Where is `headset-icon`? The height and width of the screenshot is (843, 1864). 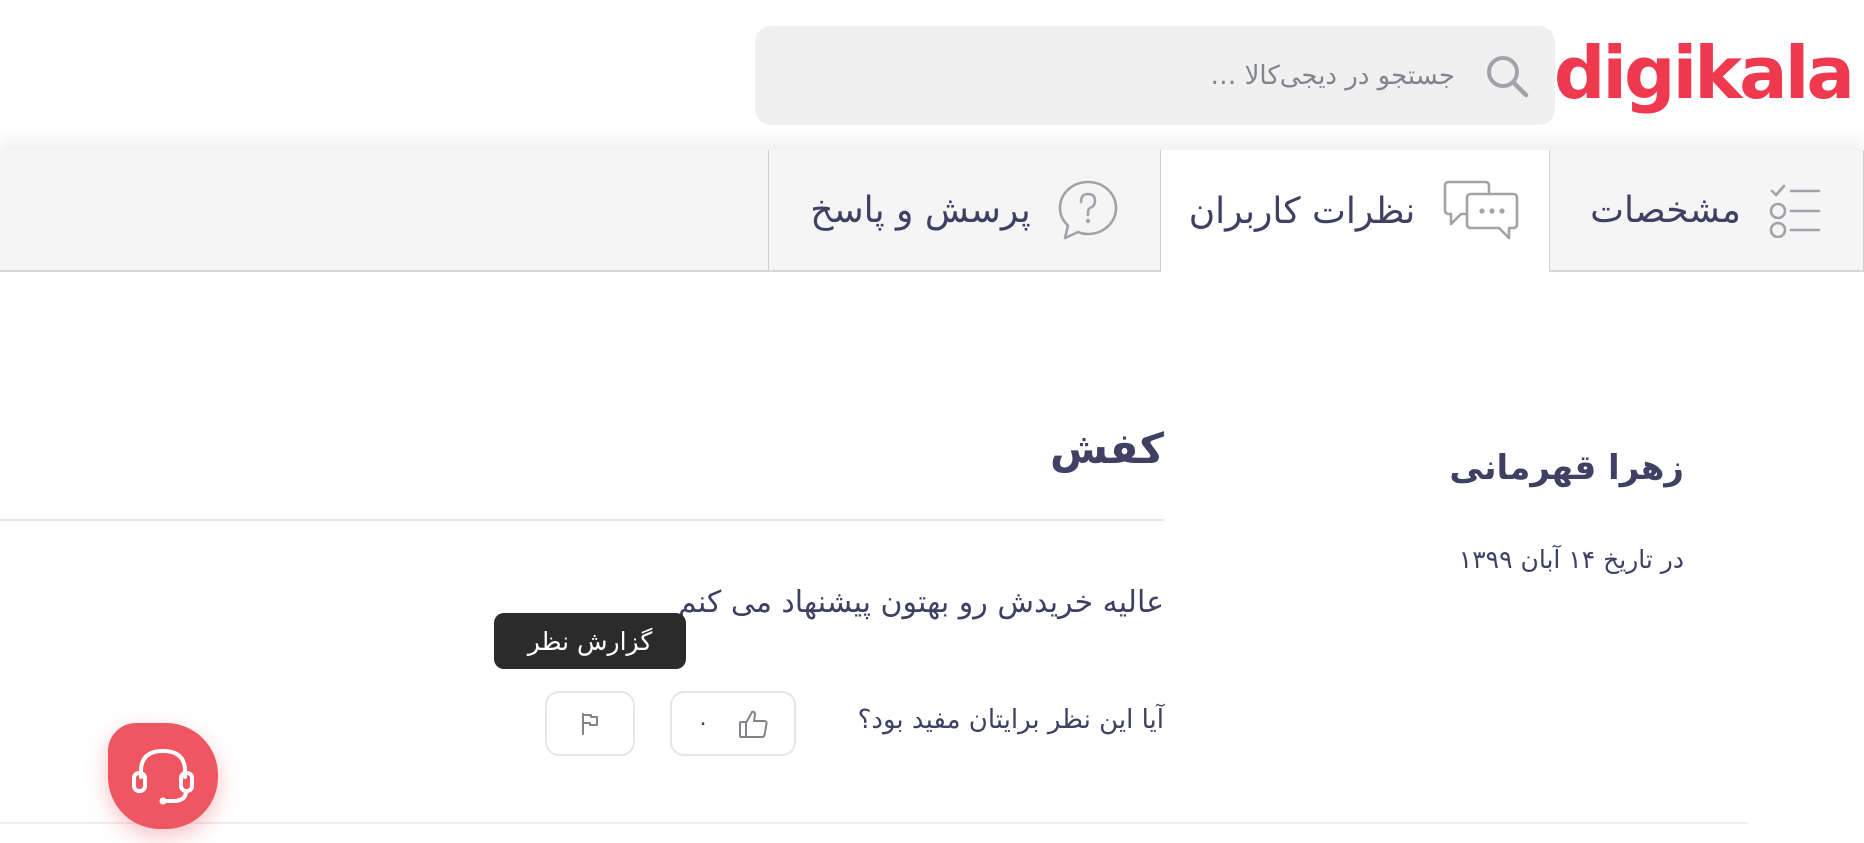 headset-icon is located at coordinates (163, 777).